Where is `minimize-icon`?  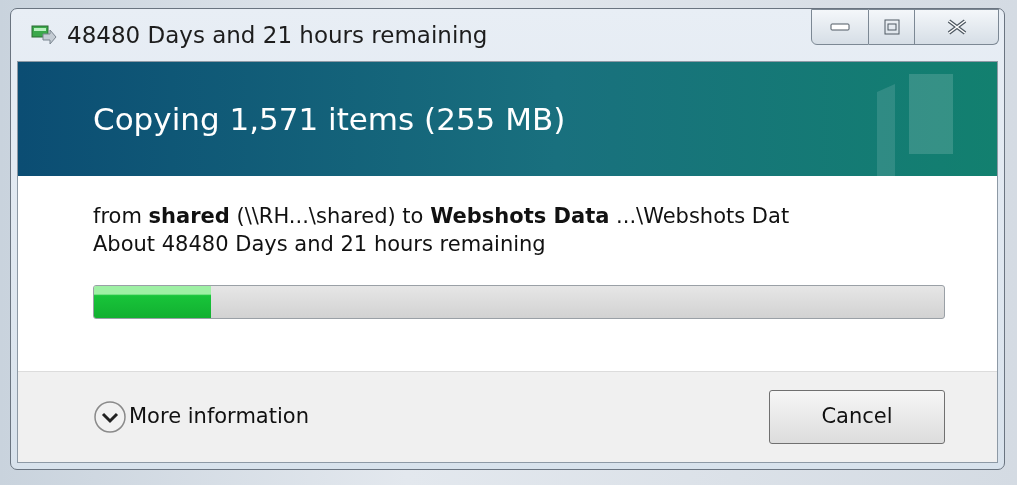
minimize-icon is located at coordinates (840, 27).